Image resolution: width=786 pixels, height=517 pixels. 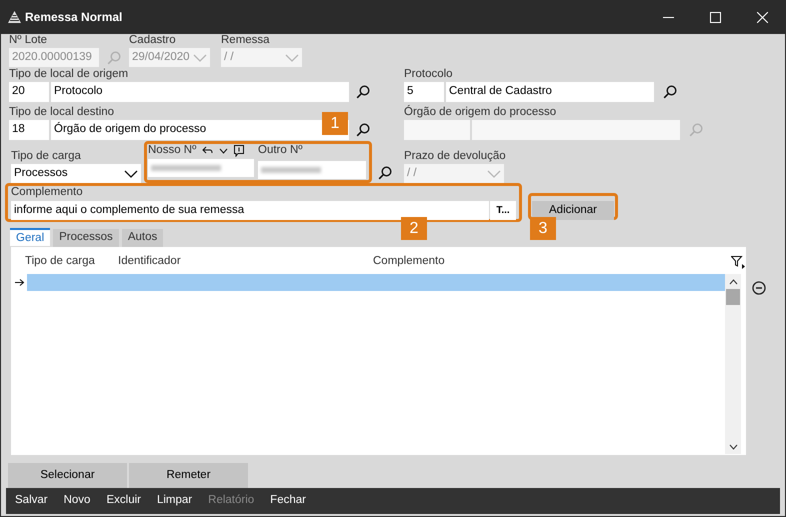 What do you see at coordinates (550, 92) in the screenshot?
I see `name-field: Central de Cadastro` at bounding box center [550, 92].